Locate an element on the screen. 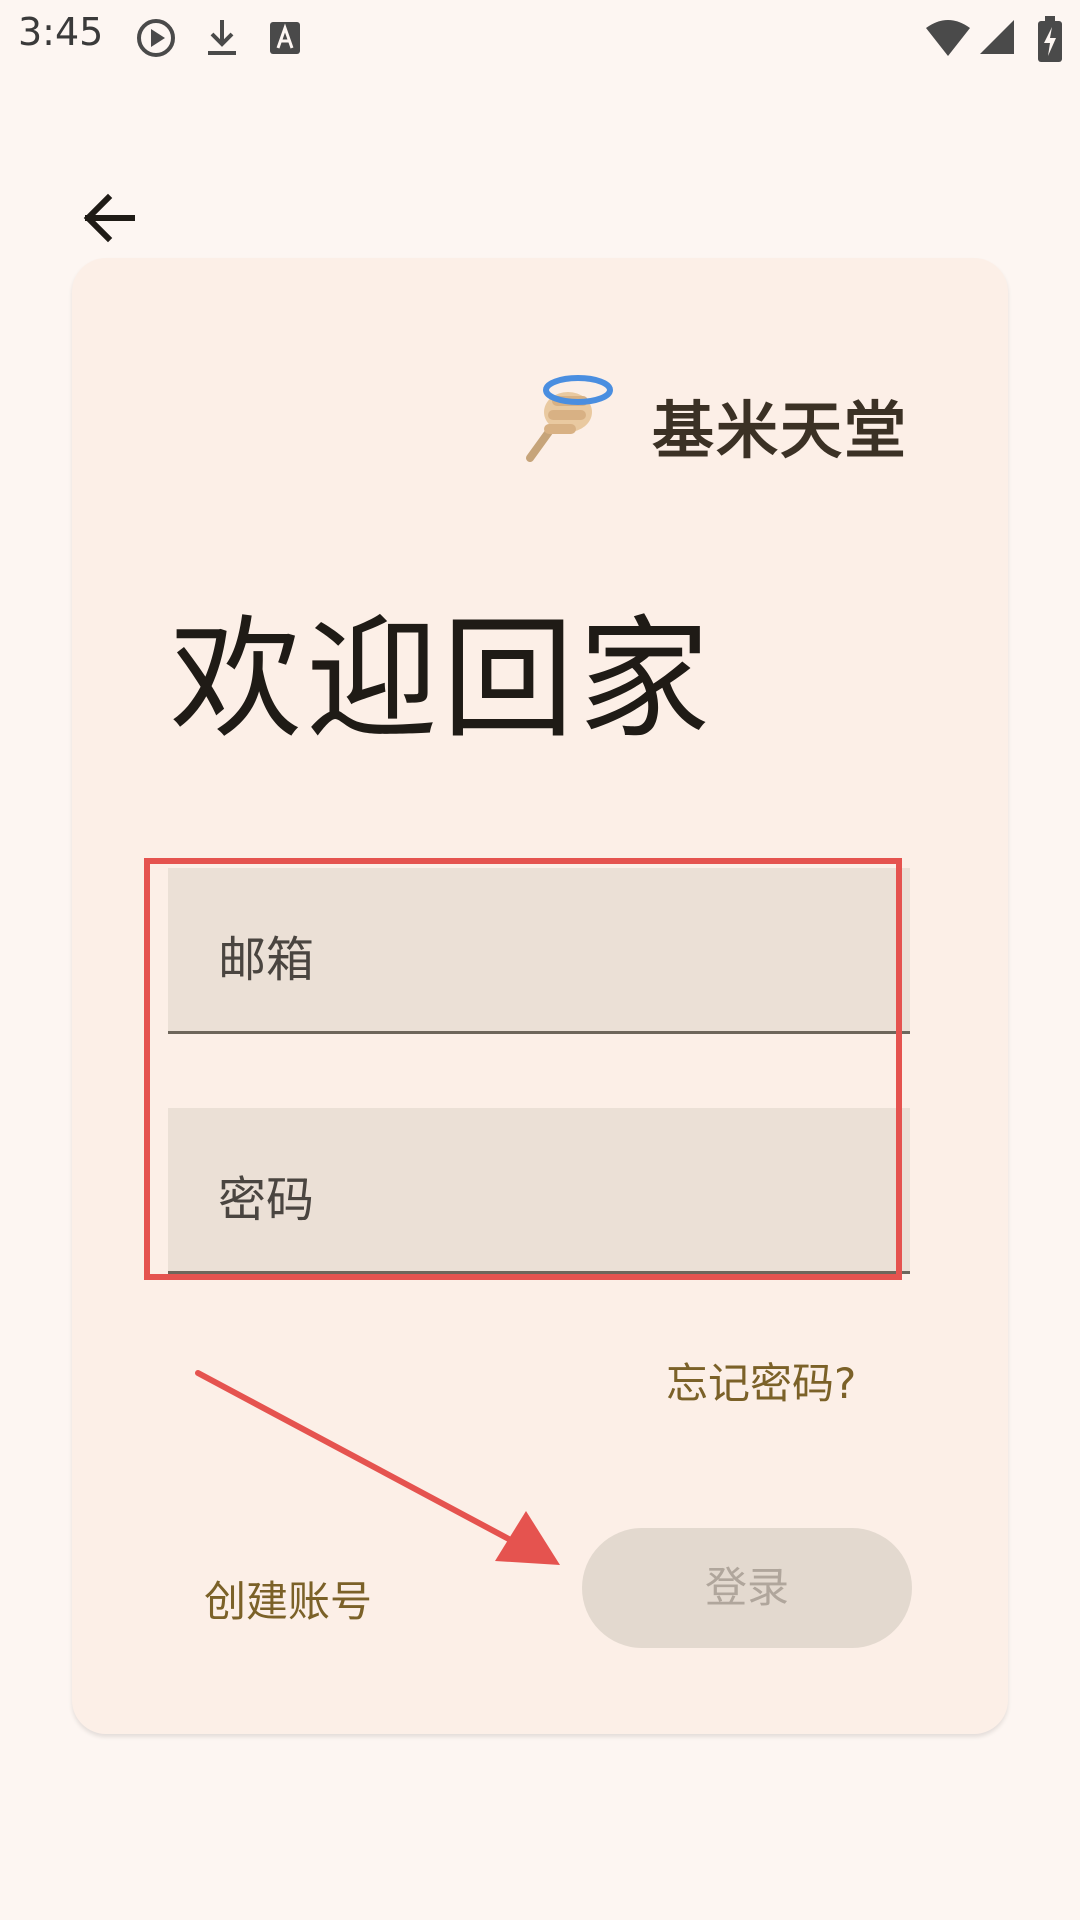  back-button is located at coordinates (110, 218).